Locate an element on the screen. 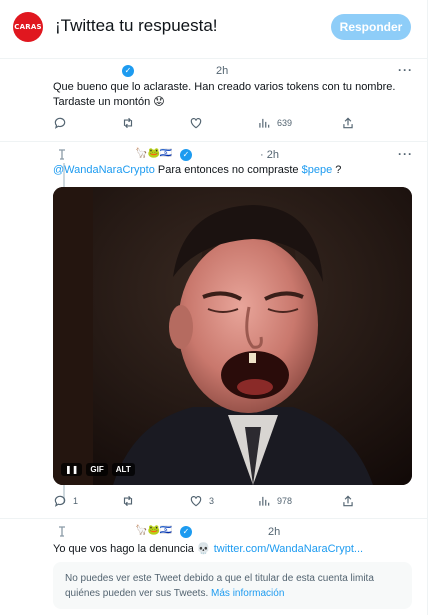 This screenshot has height=615, width=440. gif-badge: GIF is located at coordinates (97, 469).